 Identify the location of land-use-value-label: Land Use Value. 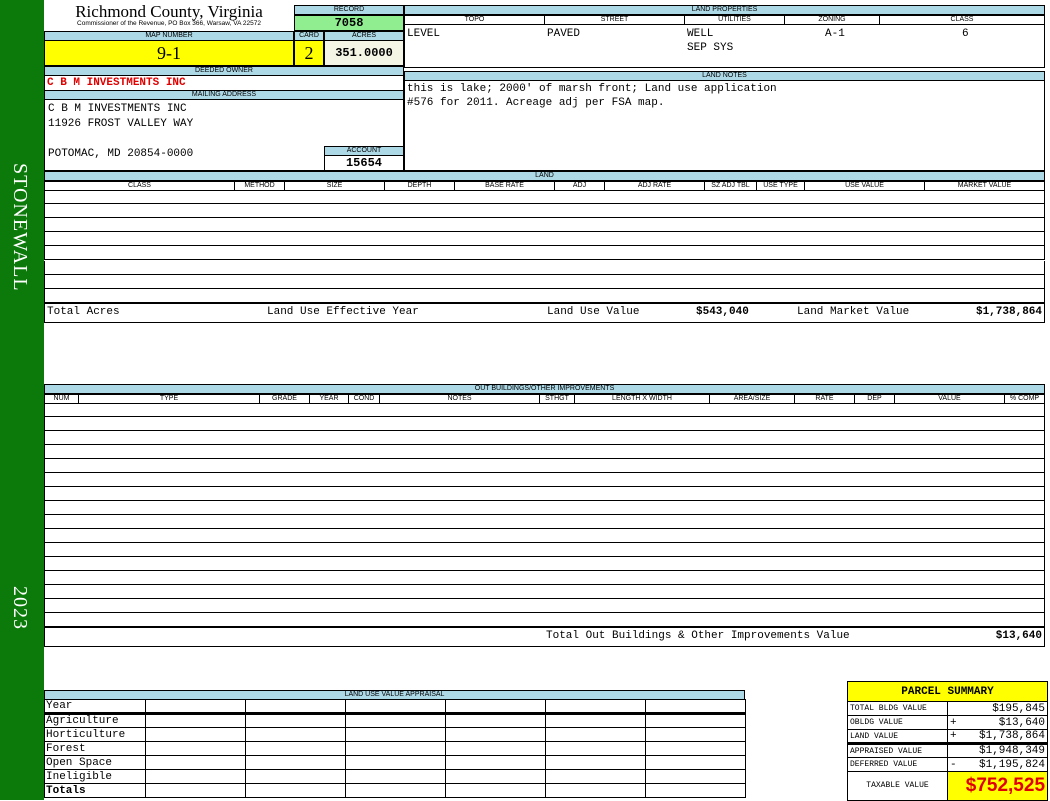
(593, 312).